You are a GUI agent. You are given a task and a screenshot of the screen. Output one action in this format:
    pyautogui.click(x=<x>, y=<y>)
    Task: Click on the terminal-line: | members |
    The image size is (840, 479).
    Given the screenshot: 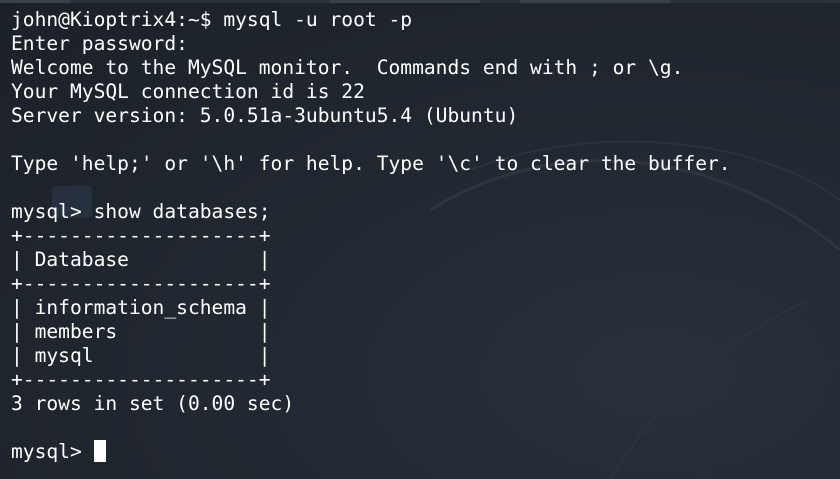 What is the action you would take?
    pyautogui.click(x=141, y=331)
    